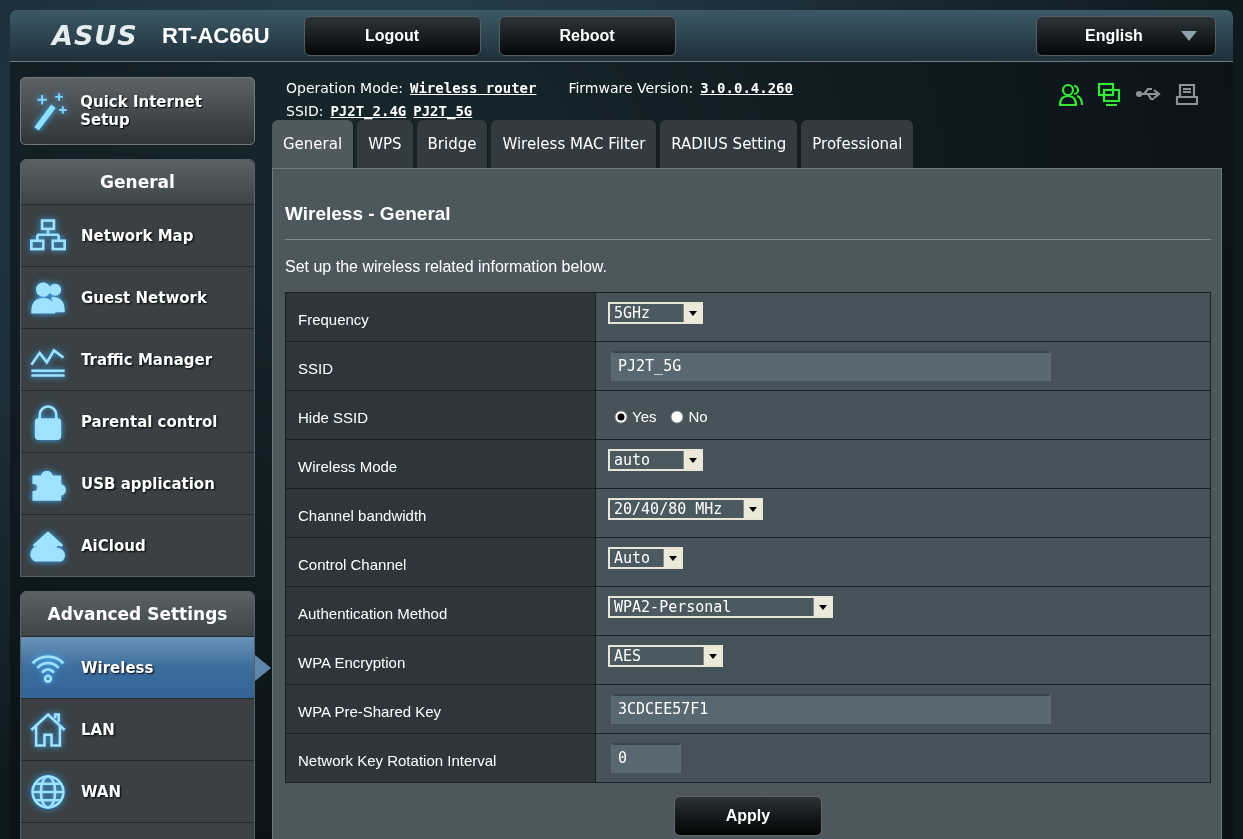  I want to click on field-label: WPA Pre-Shared Key, so click(440, 709).